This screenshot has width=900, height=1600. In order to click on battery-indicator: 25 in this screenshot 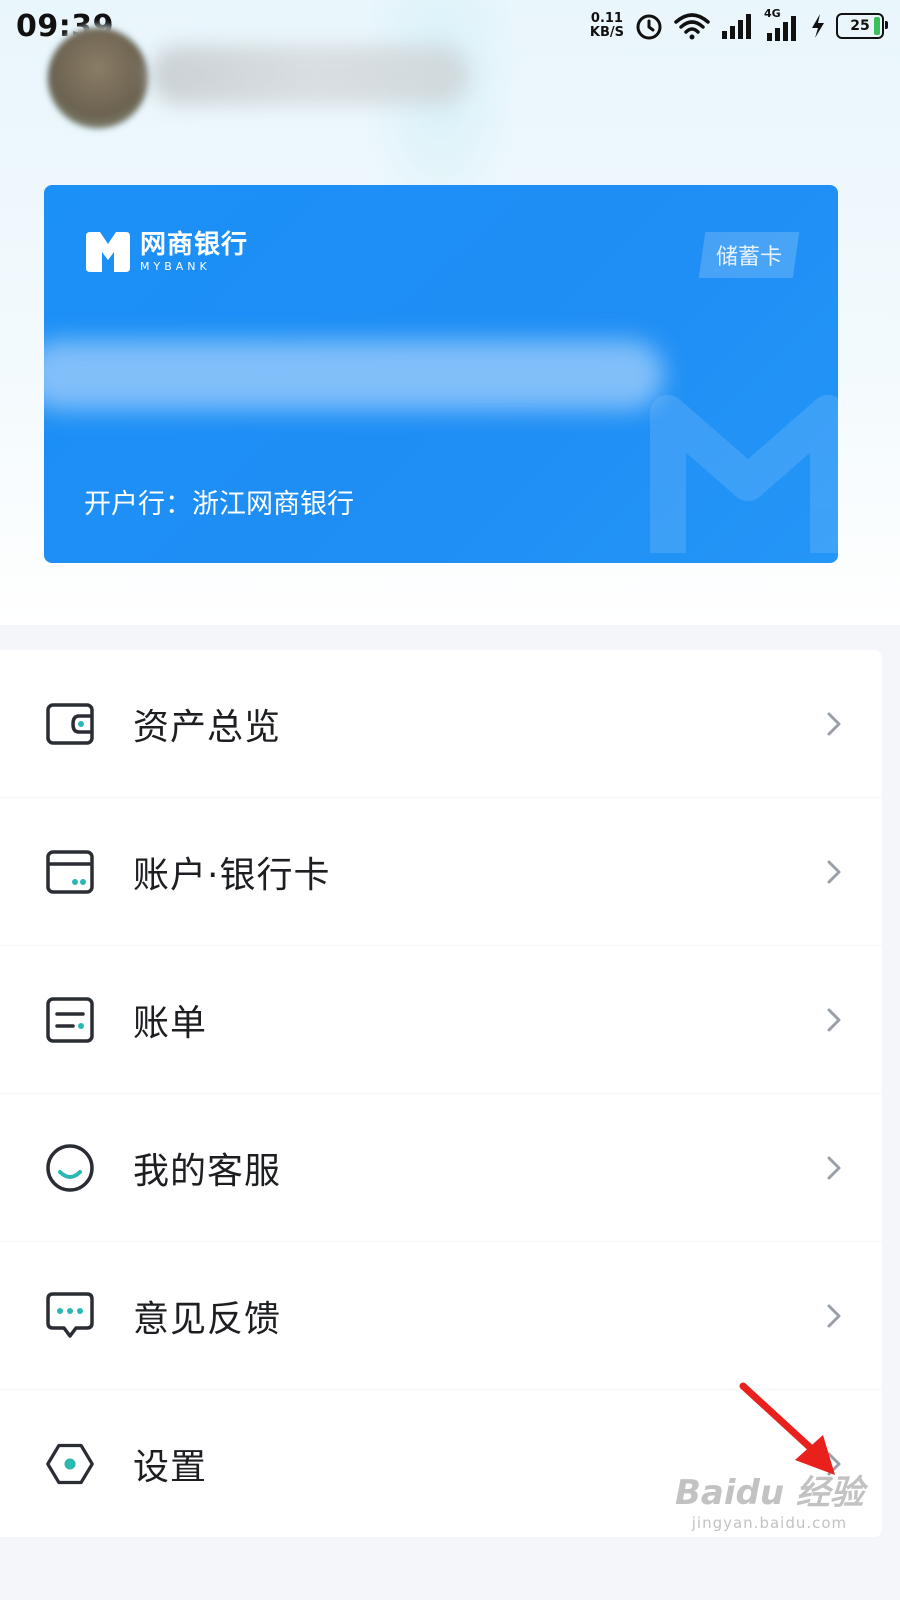, I will do `click(862, 26)`.